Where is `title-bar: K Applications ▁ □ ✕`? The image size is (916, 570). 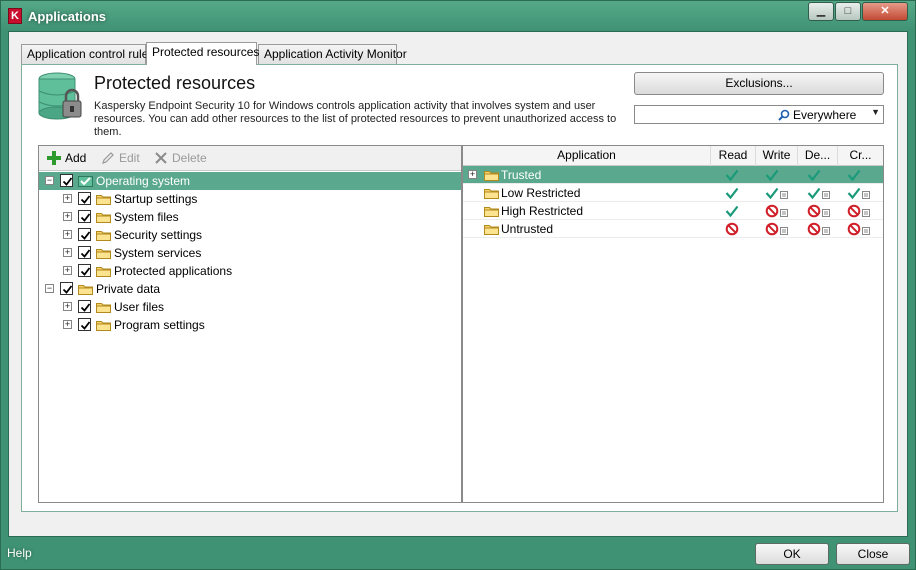 title-bar: K Applications ▁ □ ✕ is located at coordinates (458, 16).